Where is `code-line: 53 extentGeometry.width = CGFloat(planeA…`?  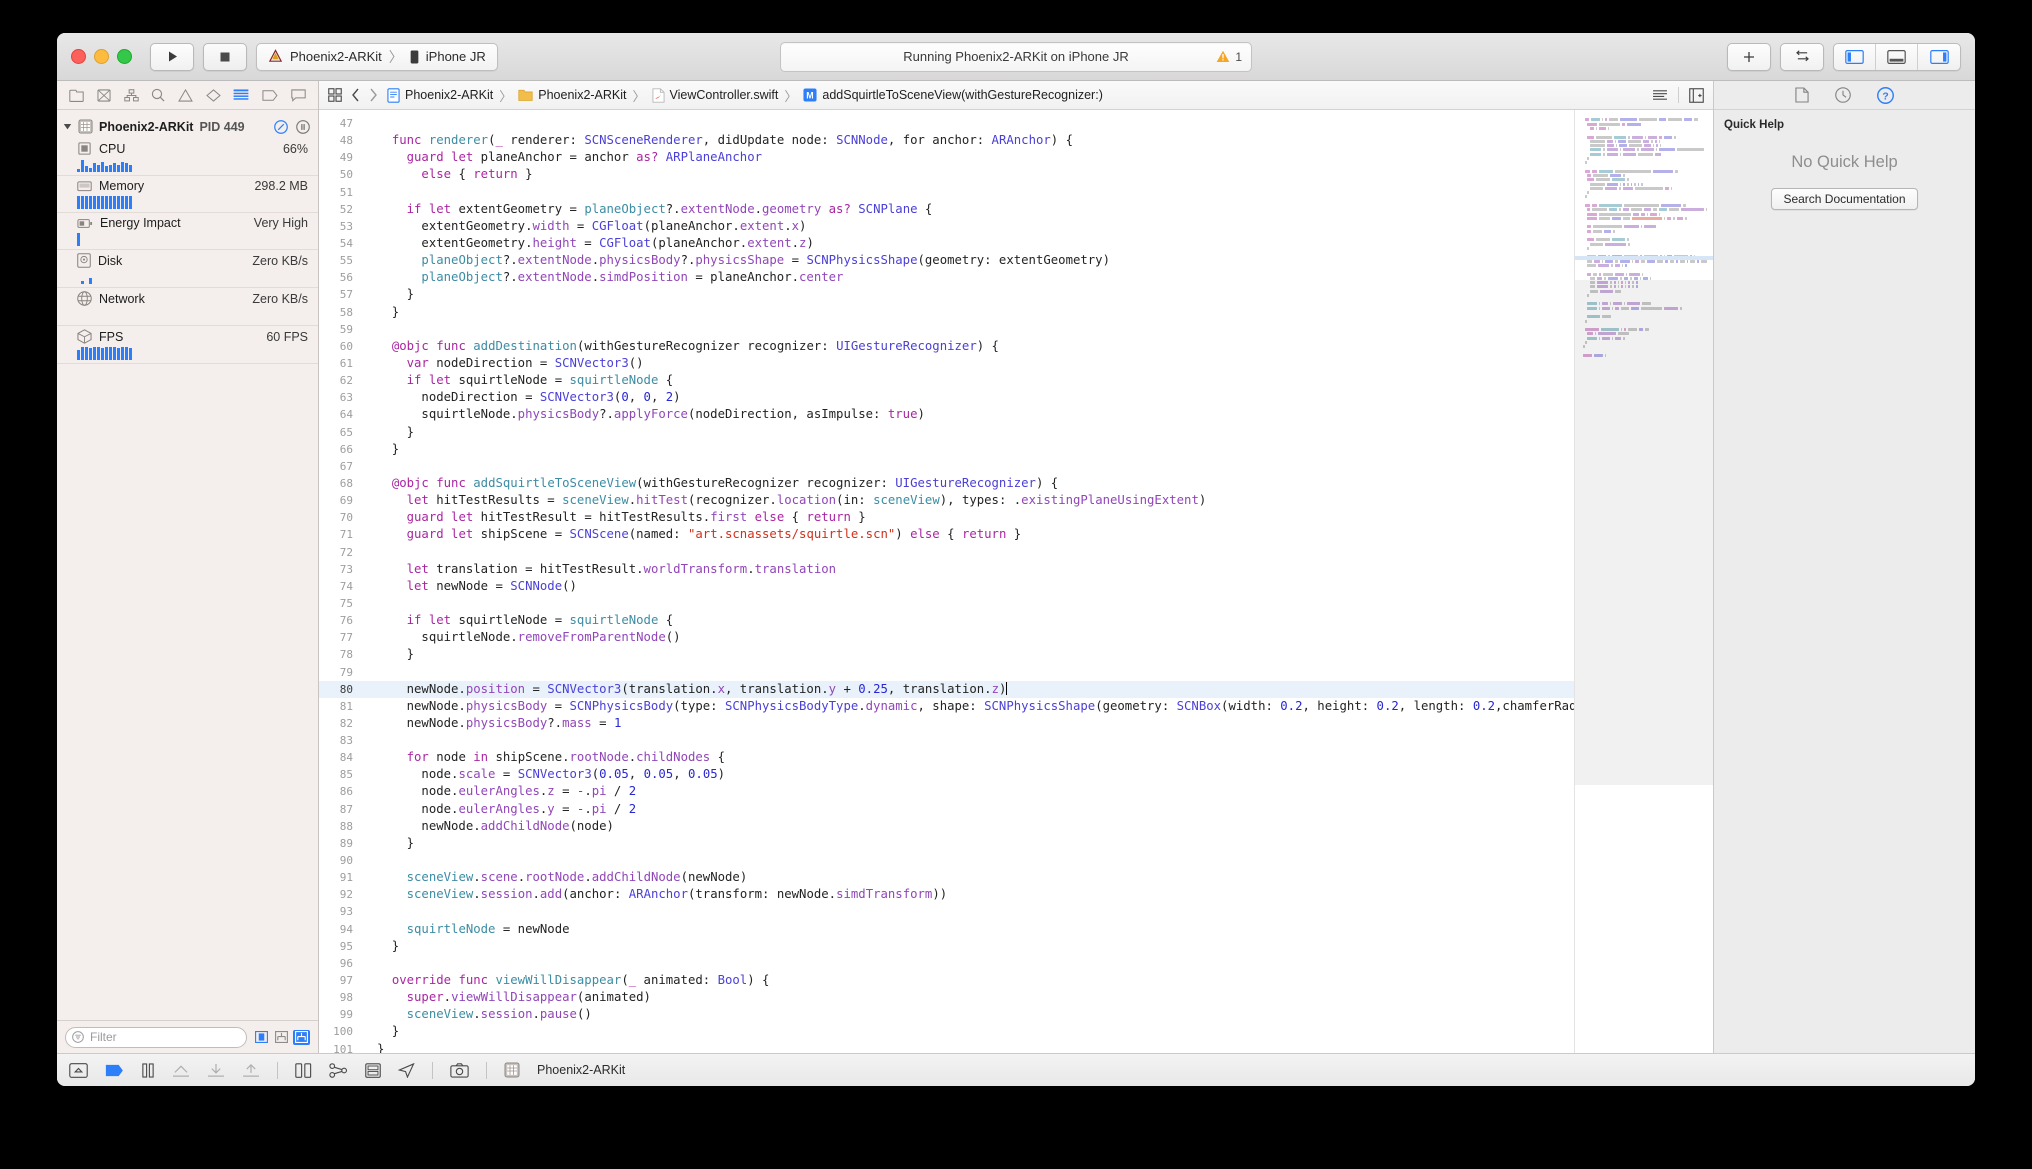 code-line: 53 extentGeometry.width = CGFloat(planeA… is located at coordinates (946, 226).